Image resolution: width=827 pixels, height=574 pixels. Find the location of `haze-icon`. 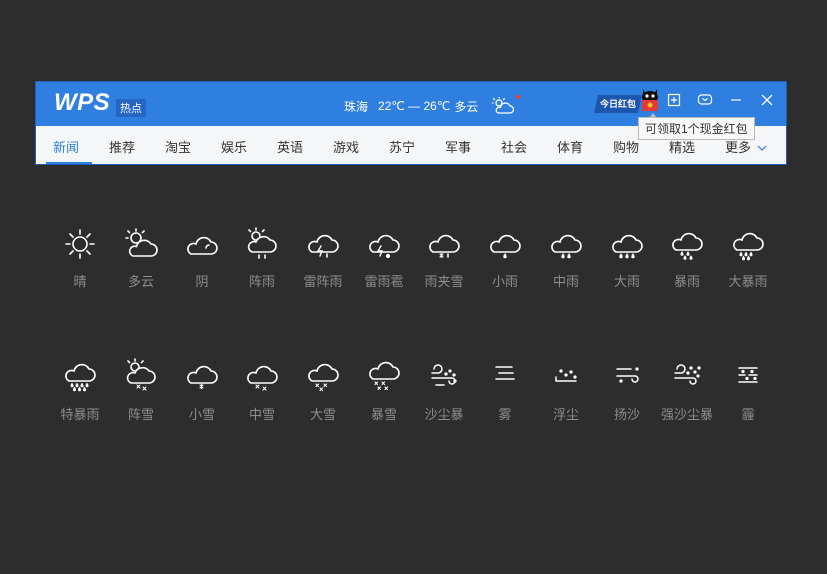

haze-icon is located at coordinates (748, 375).